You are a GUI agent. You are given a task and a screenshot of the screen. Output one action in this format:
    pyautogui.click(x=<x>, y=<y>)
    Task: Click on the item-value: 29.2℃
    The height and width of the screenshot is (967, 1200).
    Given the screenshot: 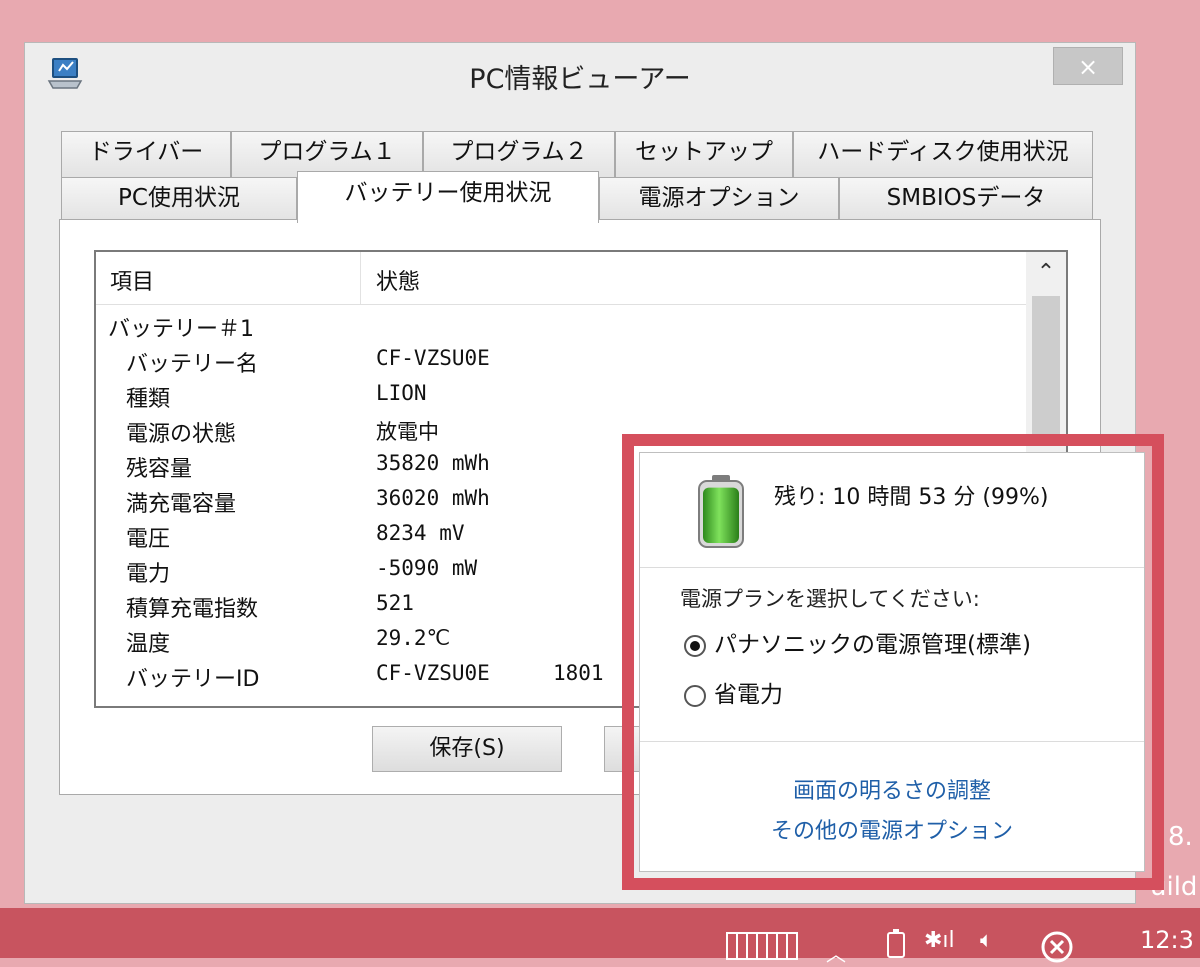 What is the action you would take?
    pyautogui.click(x=413, y=638)
    